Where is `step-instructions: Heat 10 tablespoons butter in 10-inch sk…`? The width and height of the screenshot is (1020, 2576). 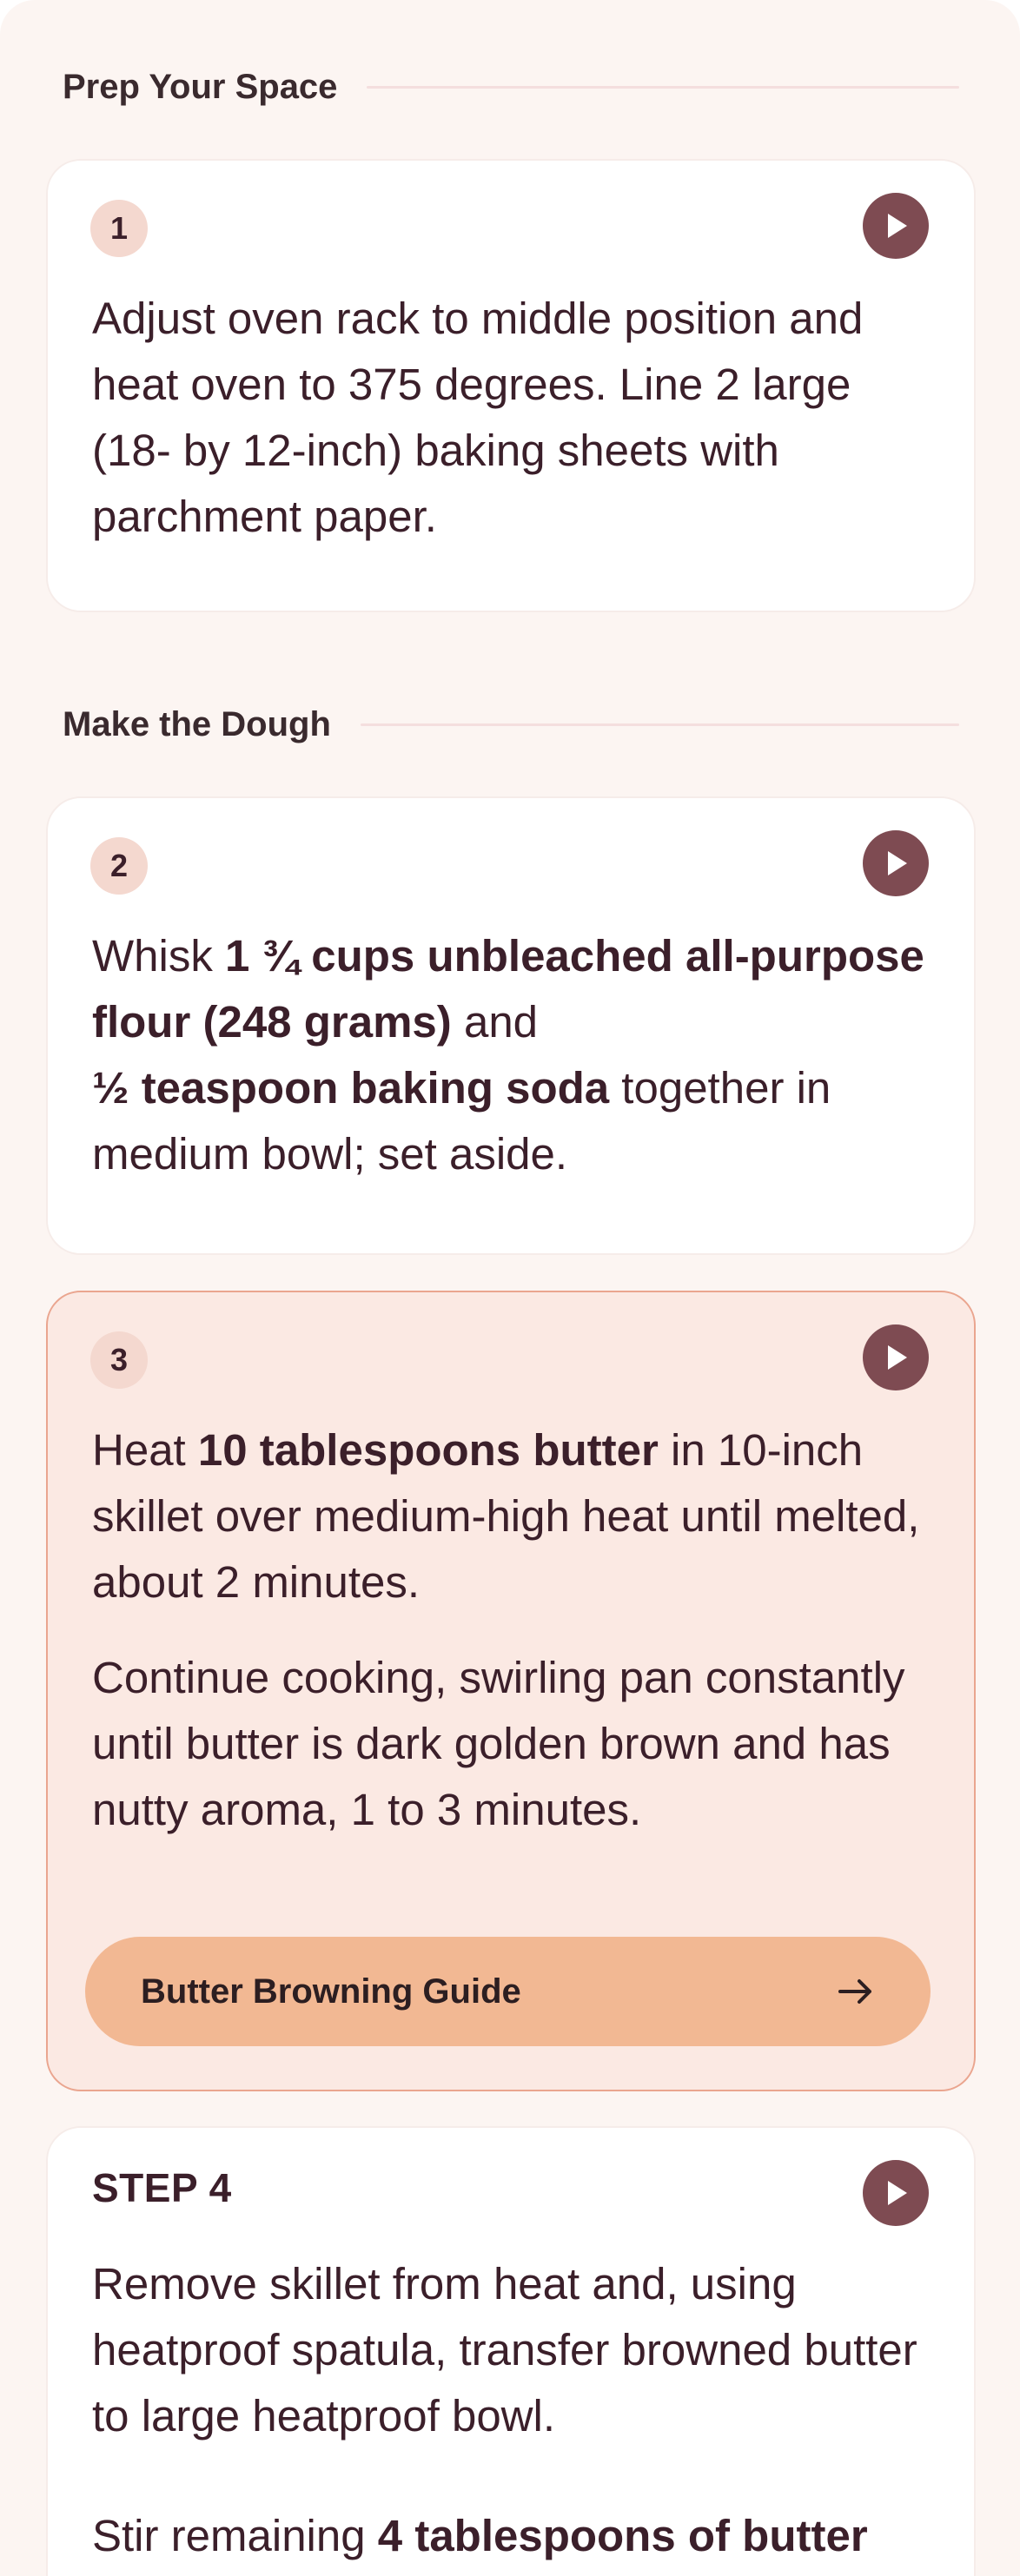
step-instructions: Heat 10 tablespoons butter in 10-inch sk… is located at coordinates (511, 1630).